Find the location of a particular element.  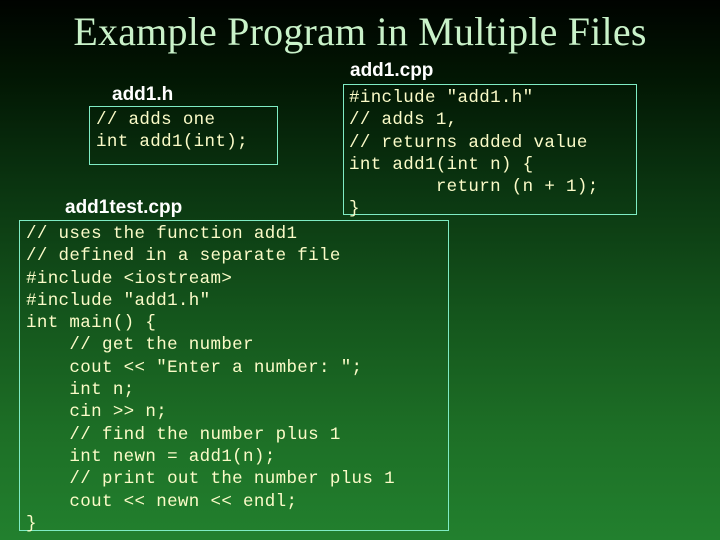

page-title: Example Program in Multiple Files is located at coordinates (360, 31).